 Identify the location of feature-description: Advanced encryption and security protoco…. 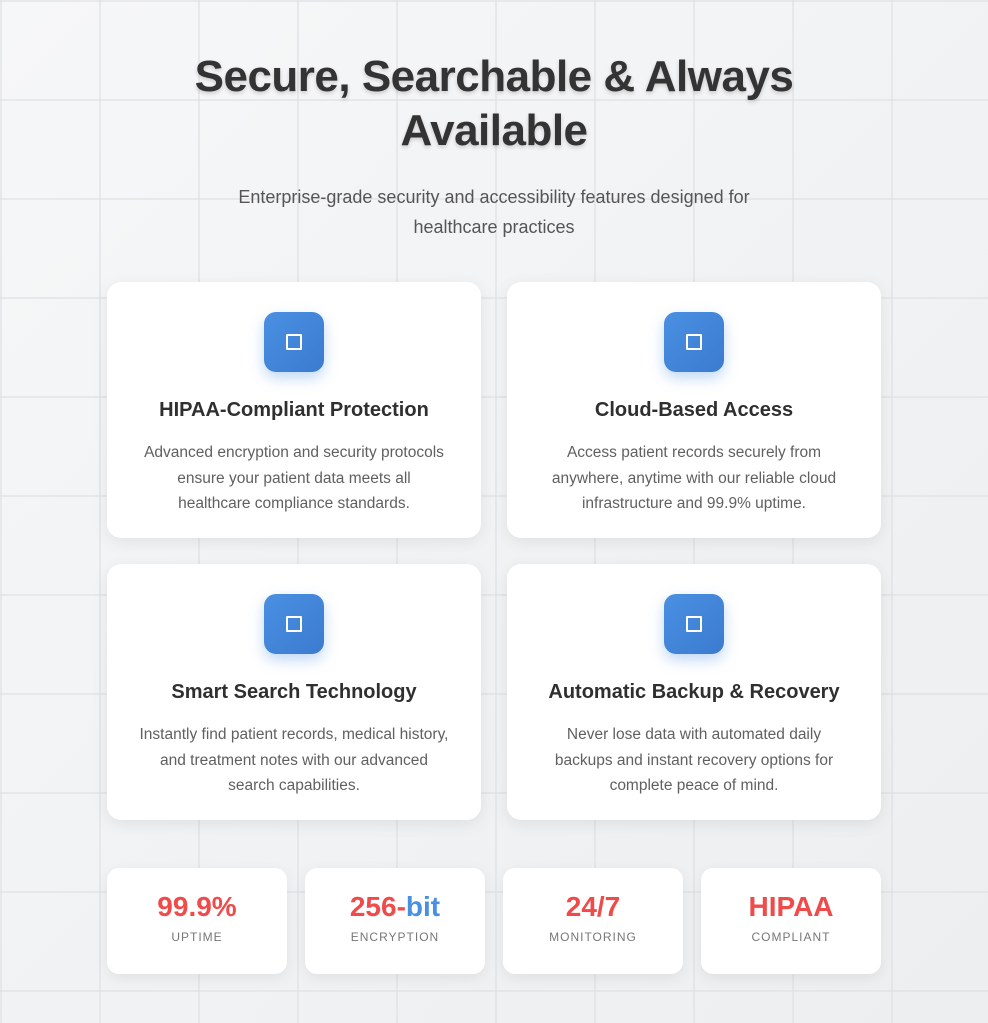
(294, 478).